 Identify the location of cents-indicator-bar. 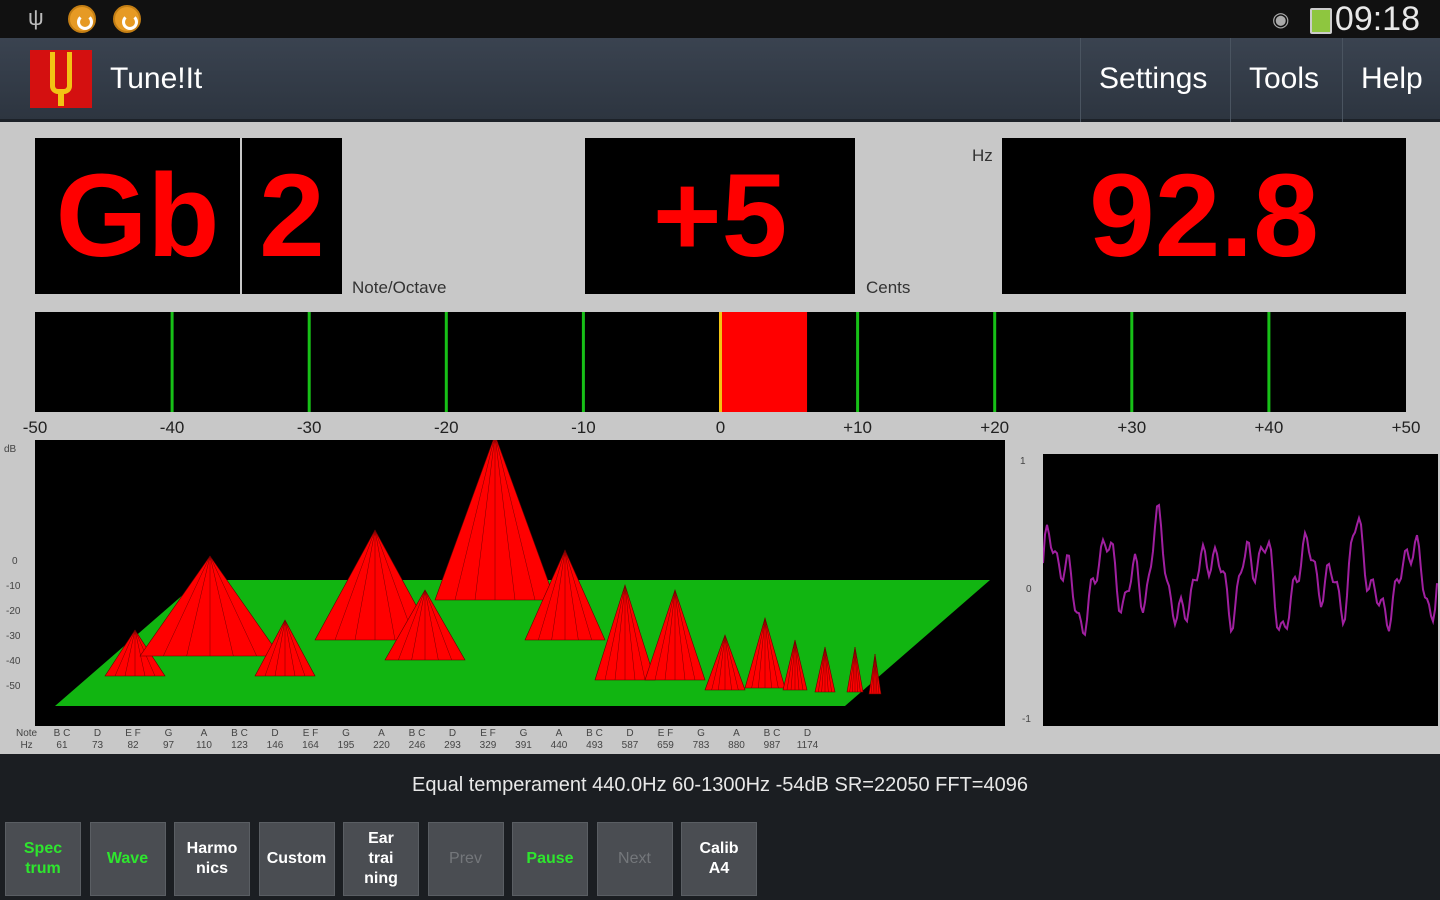
(764, 362).